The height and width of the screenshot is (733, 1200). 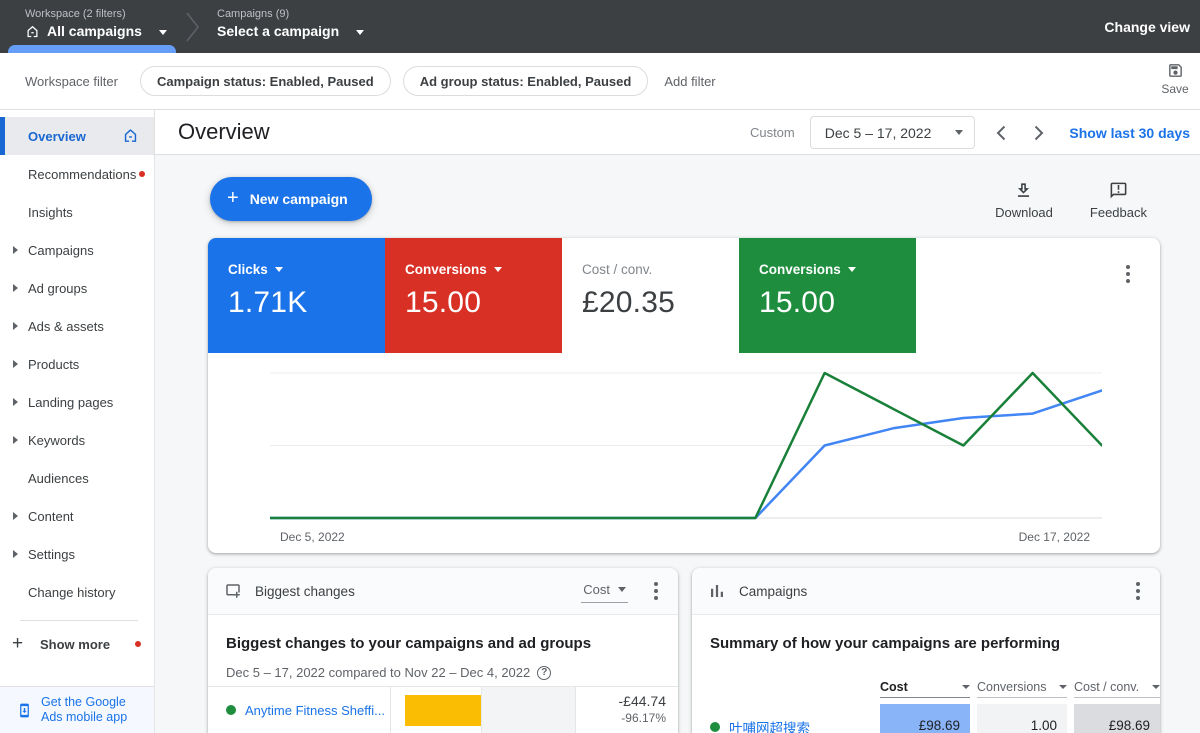 What do you see at coordinates (656, 591) in the screenshot?
I see `biggest-changes-menu-button` at bounding box center [656, 591].